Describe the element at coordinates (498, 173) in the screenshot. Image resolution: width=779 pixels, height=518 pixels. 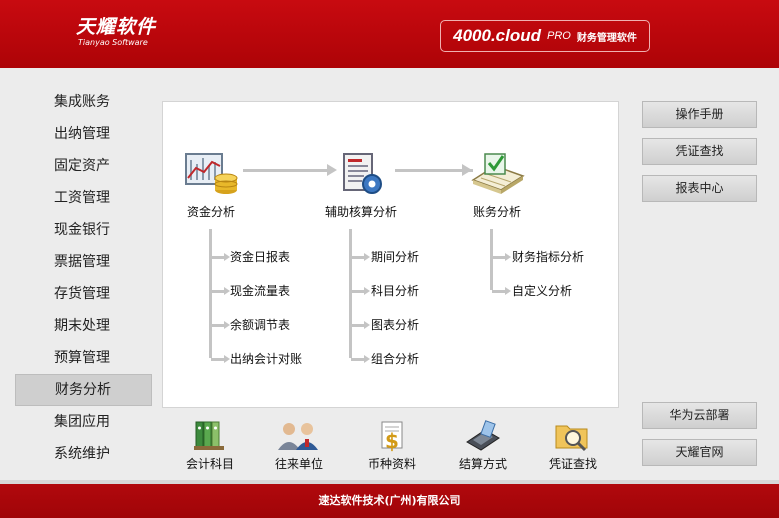
I see `ledger-book-icon` at that location.